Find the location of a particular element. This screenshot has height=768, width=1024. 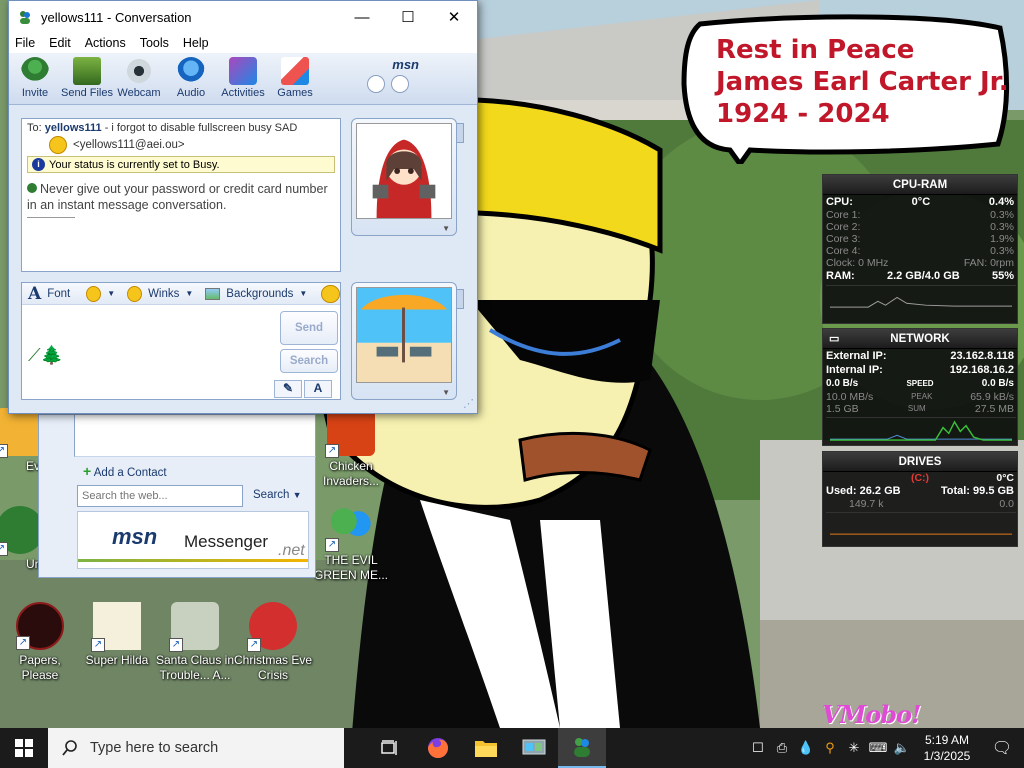

send-button: Send is located at coordinates (309, 328).